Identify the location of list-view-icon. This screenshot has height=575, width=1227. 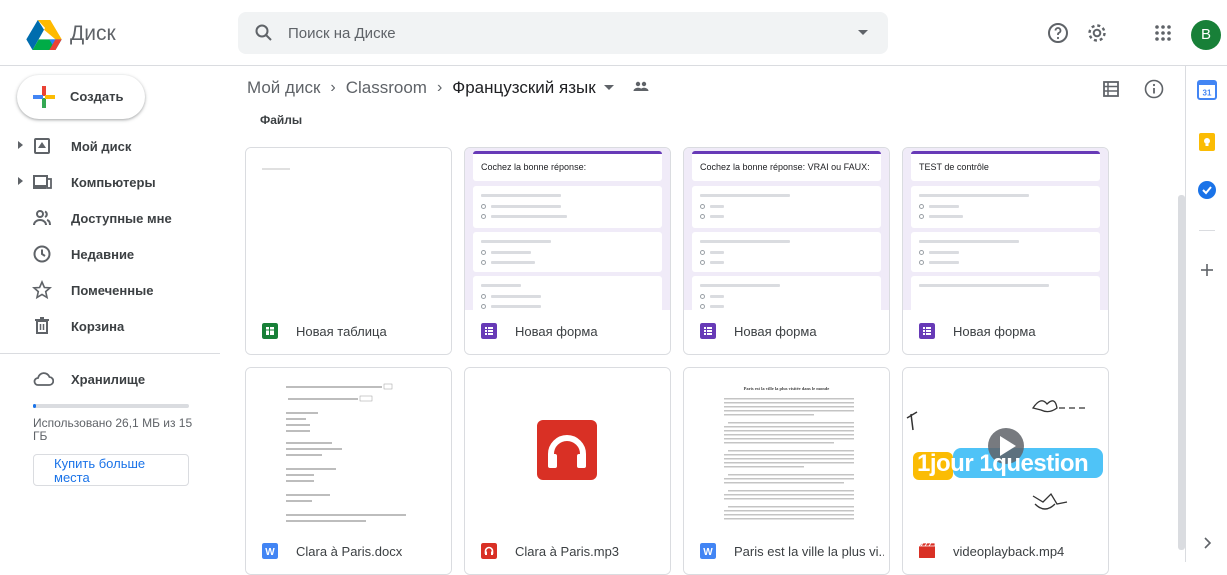
(1111, 91).